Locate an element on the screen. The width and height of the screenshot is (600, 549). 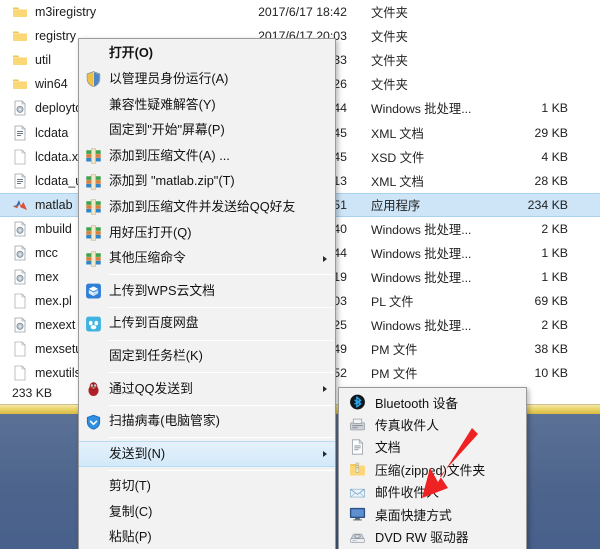
context-menu-item: 固定到任务栏(K) is located at coordinates (207, 357).